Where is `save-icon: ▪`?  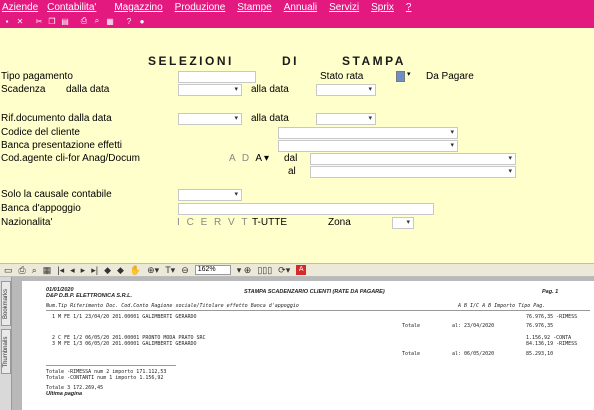
save-icon: ▪ is located at coordinates (7, 21).